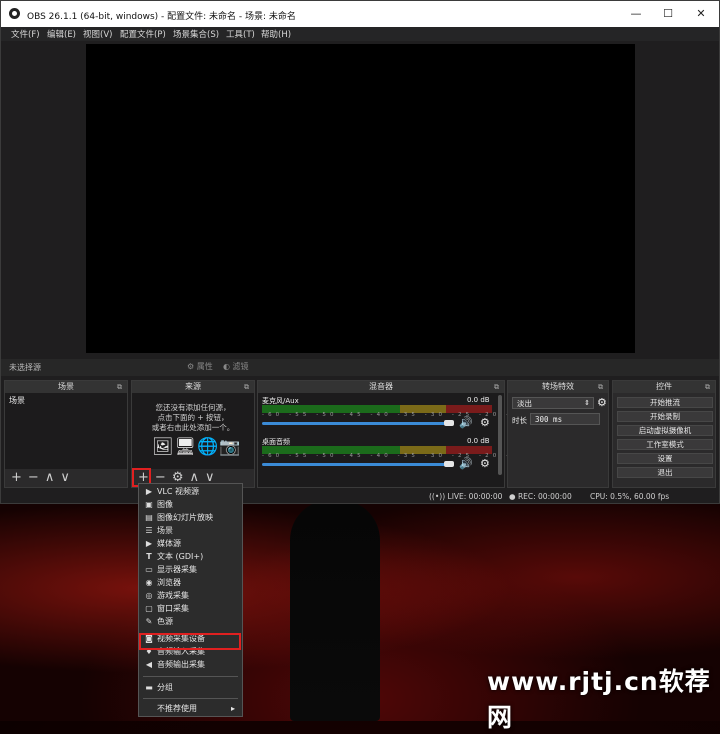 Image resolution: width=720 pixels, height=734 pixels. What do you see at coordinates (665, 402) in the screenshot?
I see `start-streaming-button: 开始推流` at bounding box center [665, 402].